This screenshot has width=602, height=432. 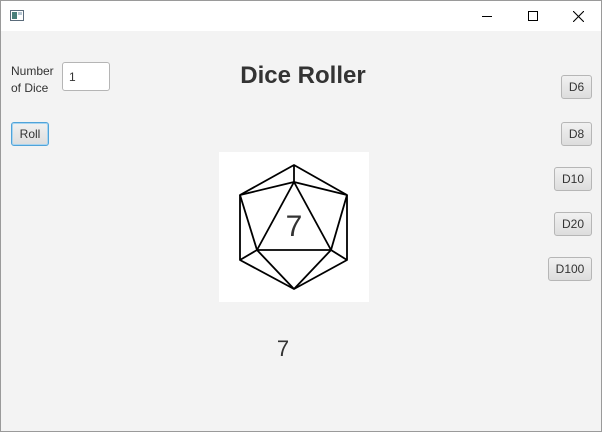 I want to click on die-face-value: 7, so click(x=294, y=226).